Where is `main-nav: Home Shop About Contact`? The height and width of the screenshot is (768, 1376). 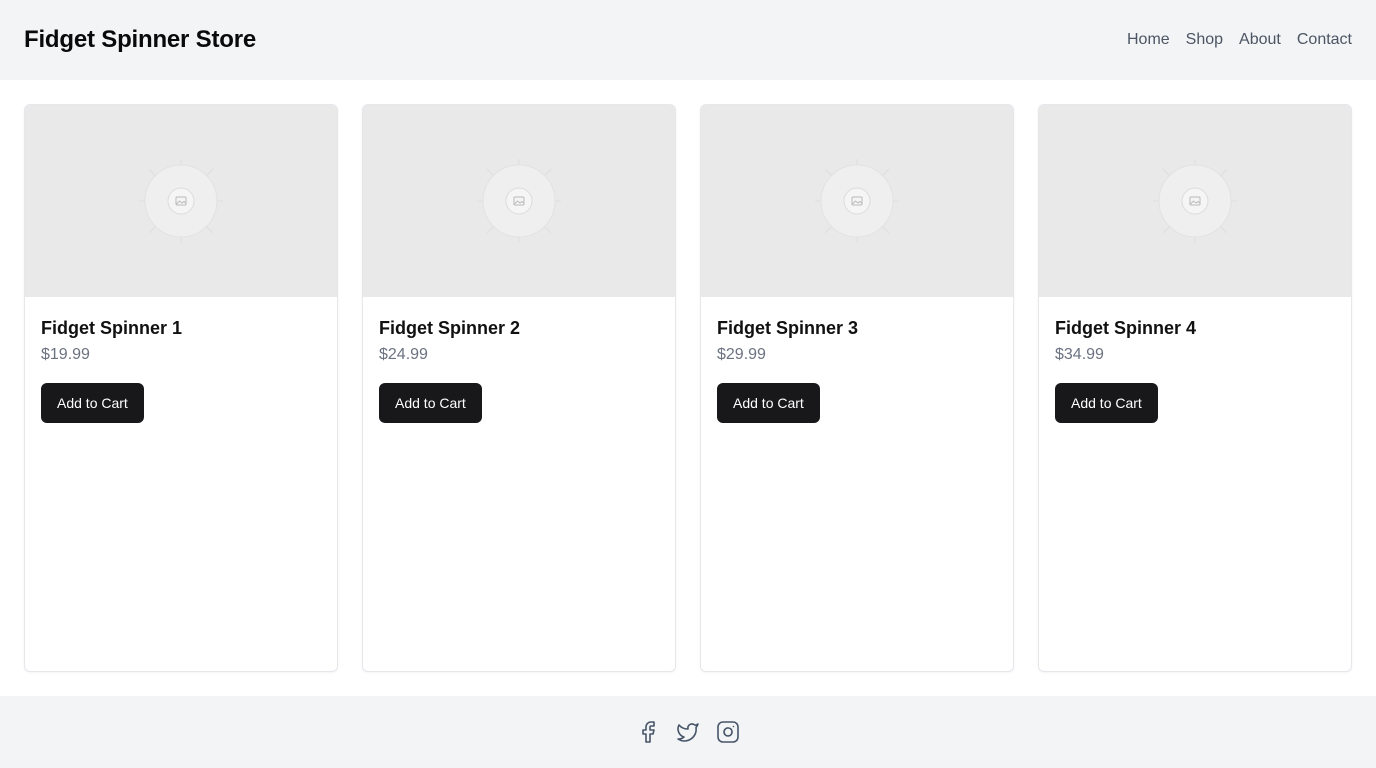
main-nav: Home Shop About Contact is located at coordinates (1239, 40).